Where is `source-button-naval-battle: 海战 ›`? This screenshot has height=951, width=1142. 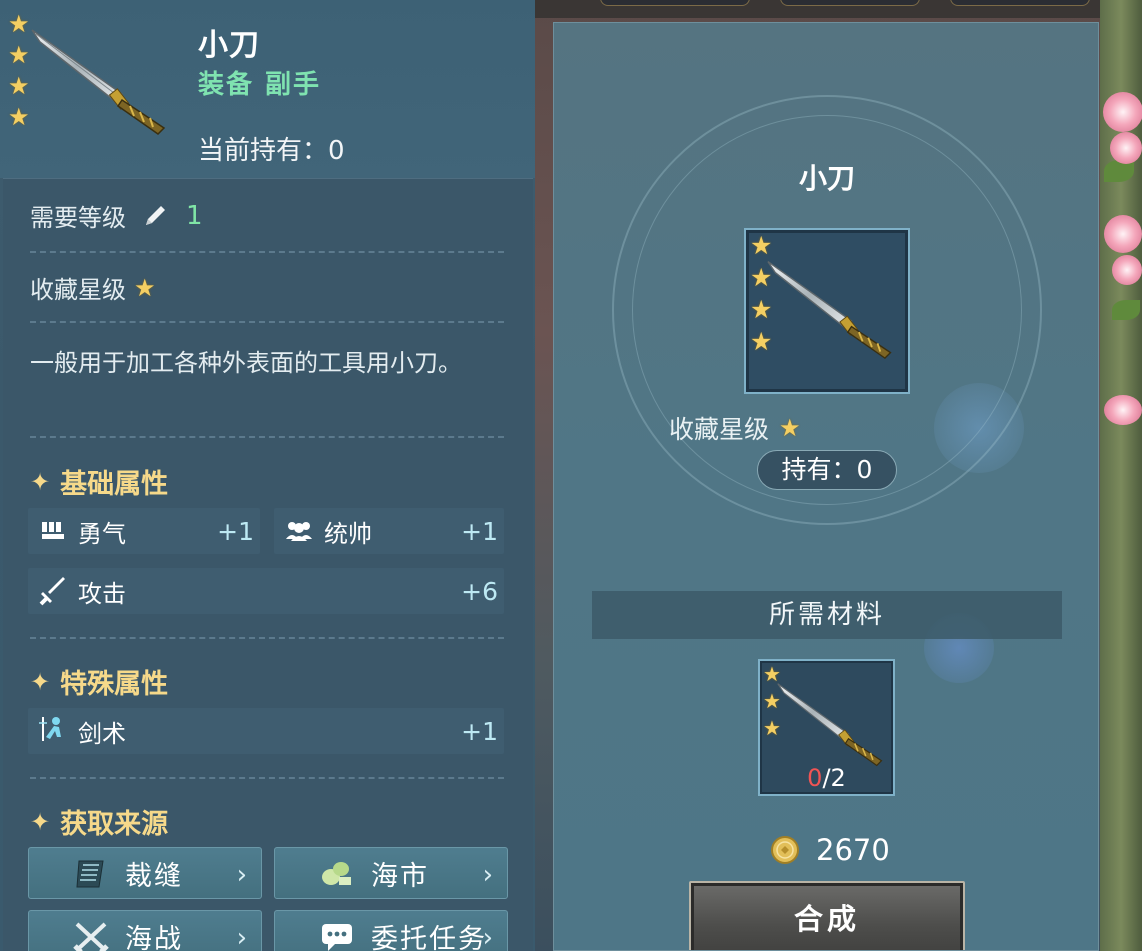
source-button-naval-battle: 海战 › is located at coordinates (145, 930).